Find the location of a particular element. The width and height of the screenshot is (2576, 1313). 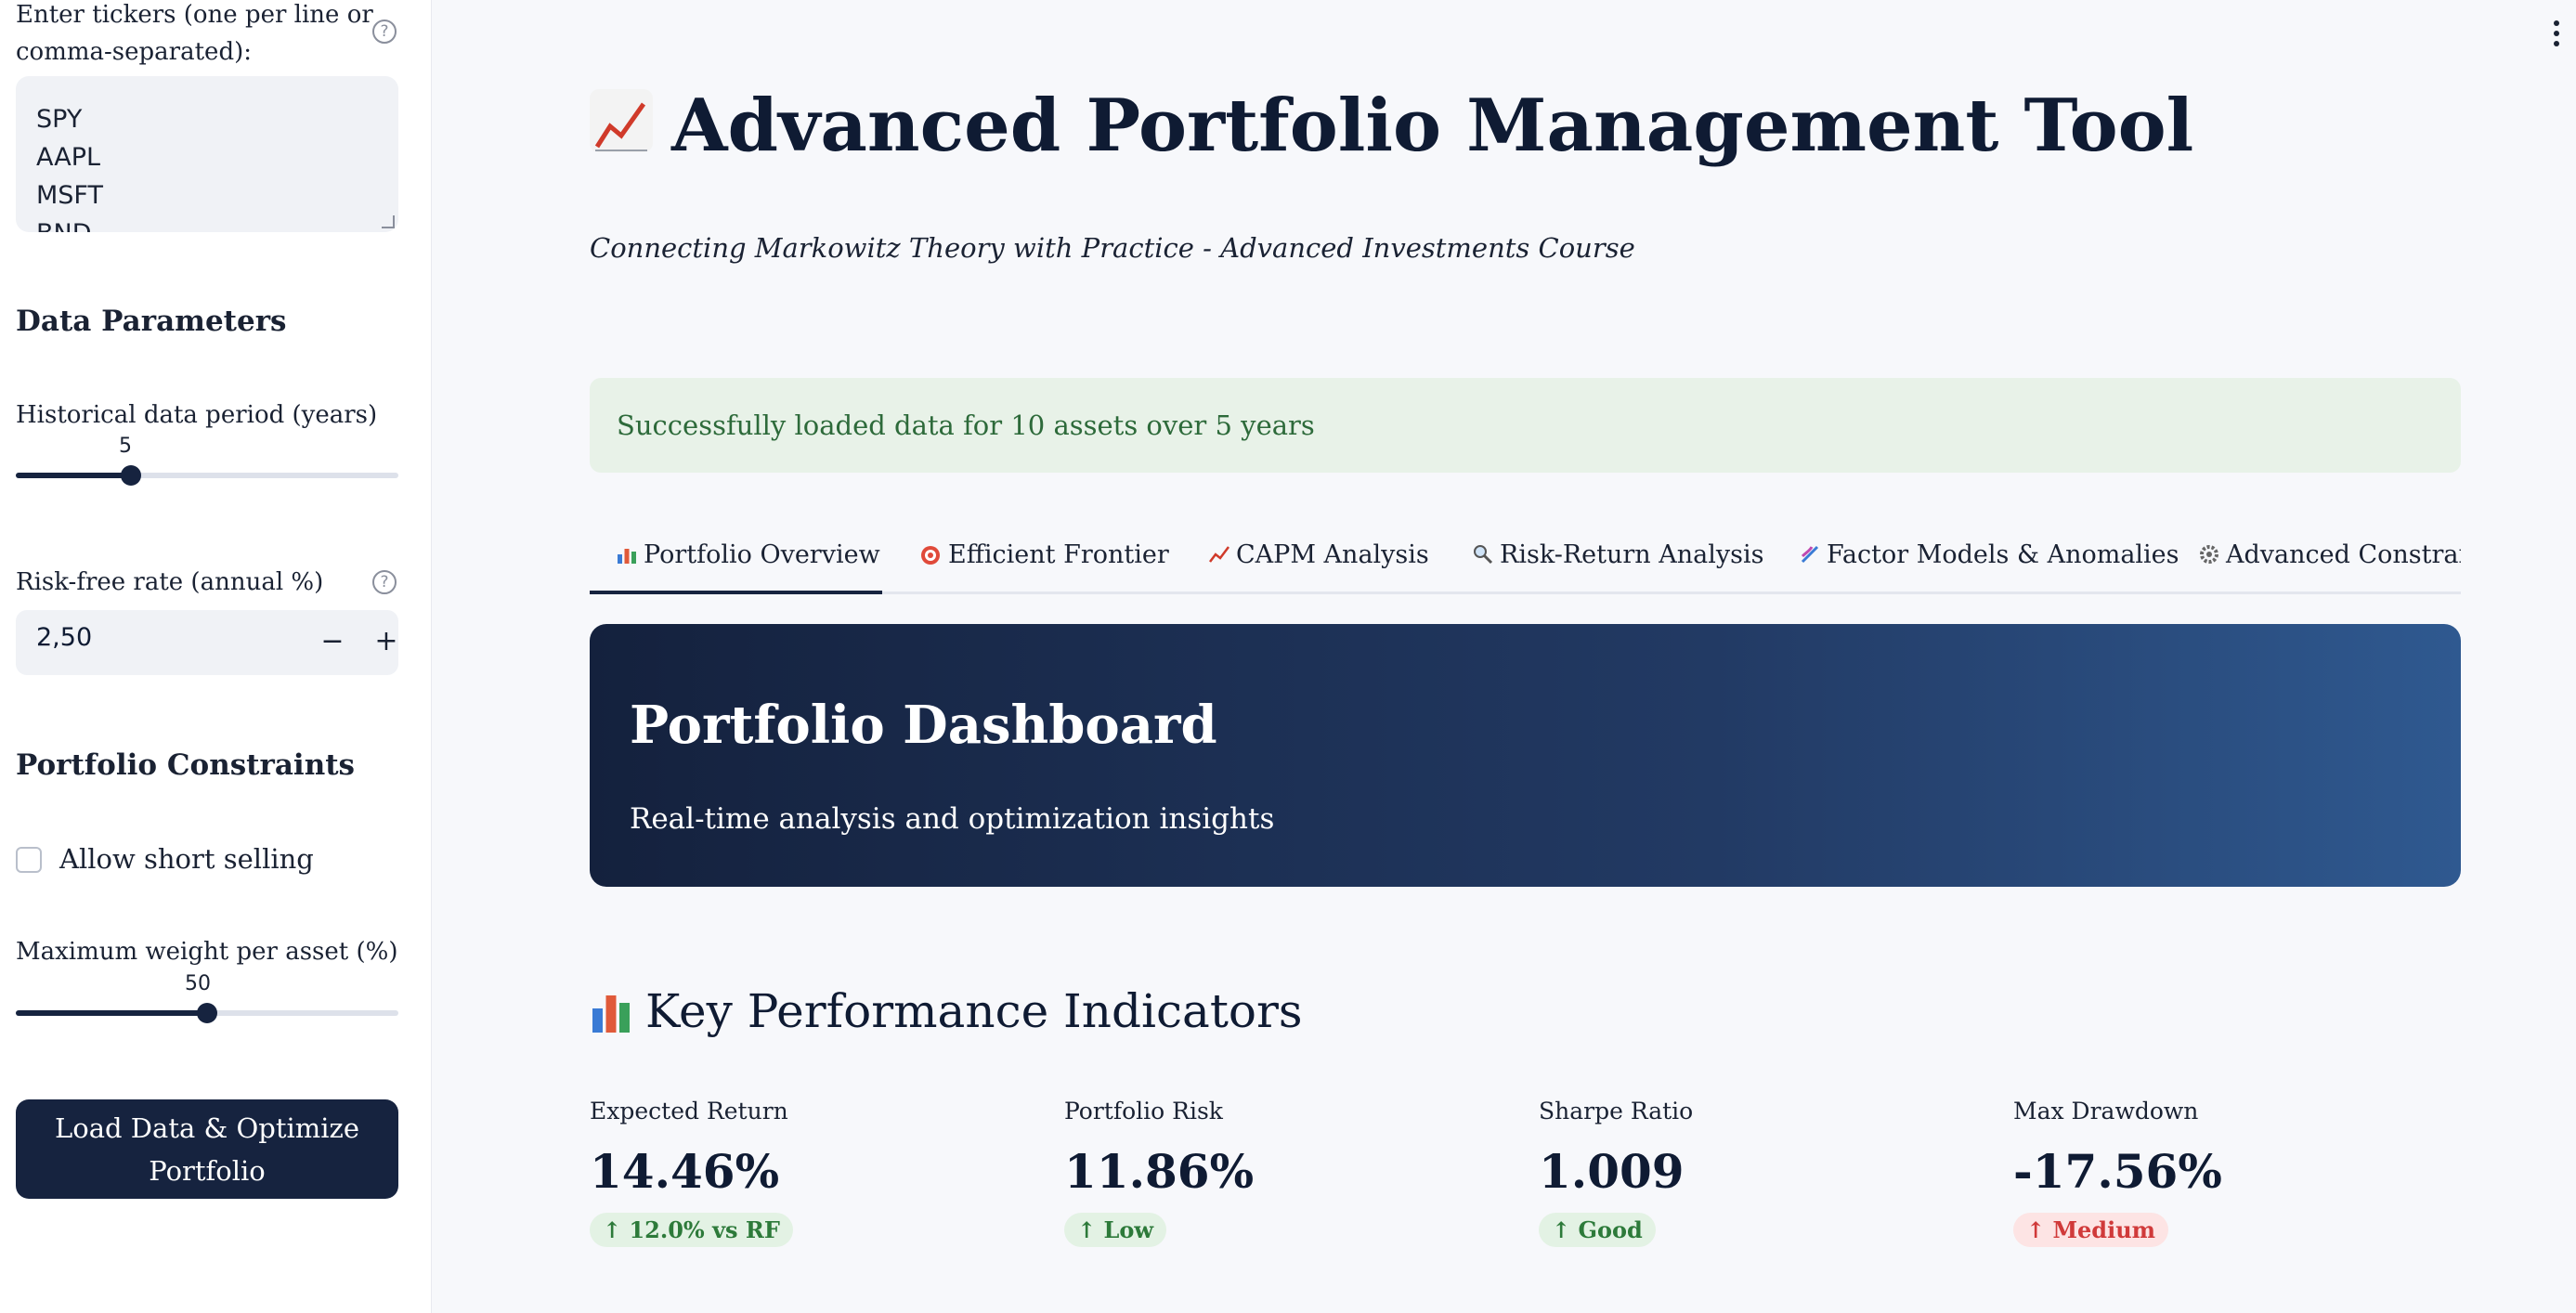

period-slider-value: 5 is located at coordinates (126, 446).